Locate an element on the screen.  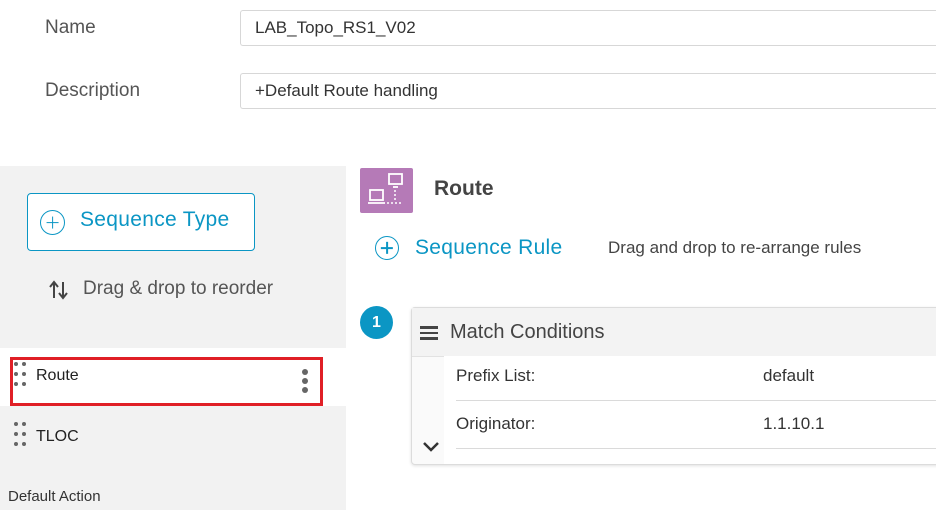
condition-row: Originator: 1.1.10.1 is located at coordinates (696, 426).